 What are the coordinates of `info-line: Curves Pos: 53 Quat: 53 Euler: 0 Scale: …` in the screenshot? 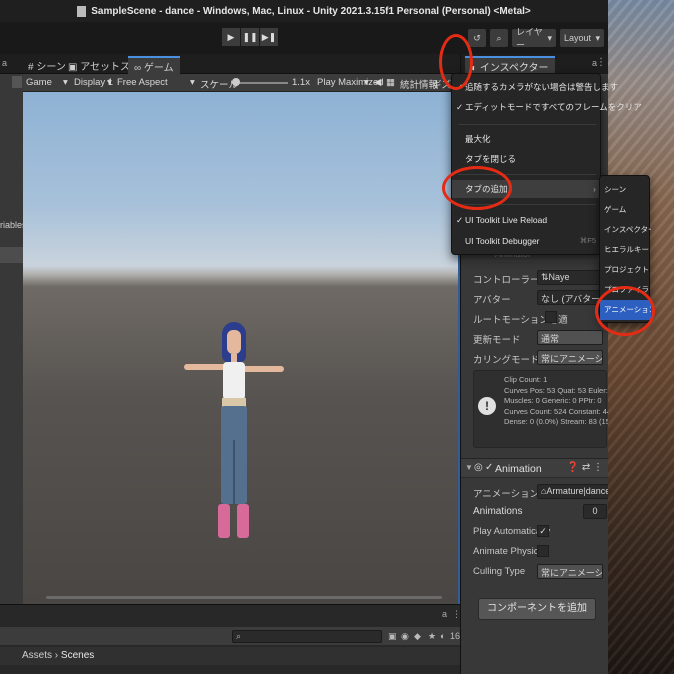 It's located at (556, 390).